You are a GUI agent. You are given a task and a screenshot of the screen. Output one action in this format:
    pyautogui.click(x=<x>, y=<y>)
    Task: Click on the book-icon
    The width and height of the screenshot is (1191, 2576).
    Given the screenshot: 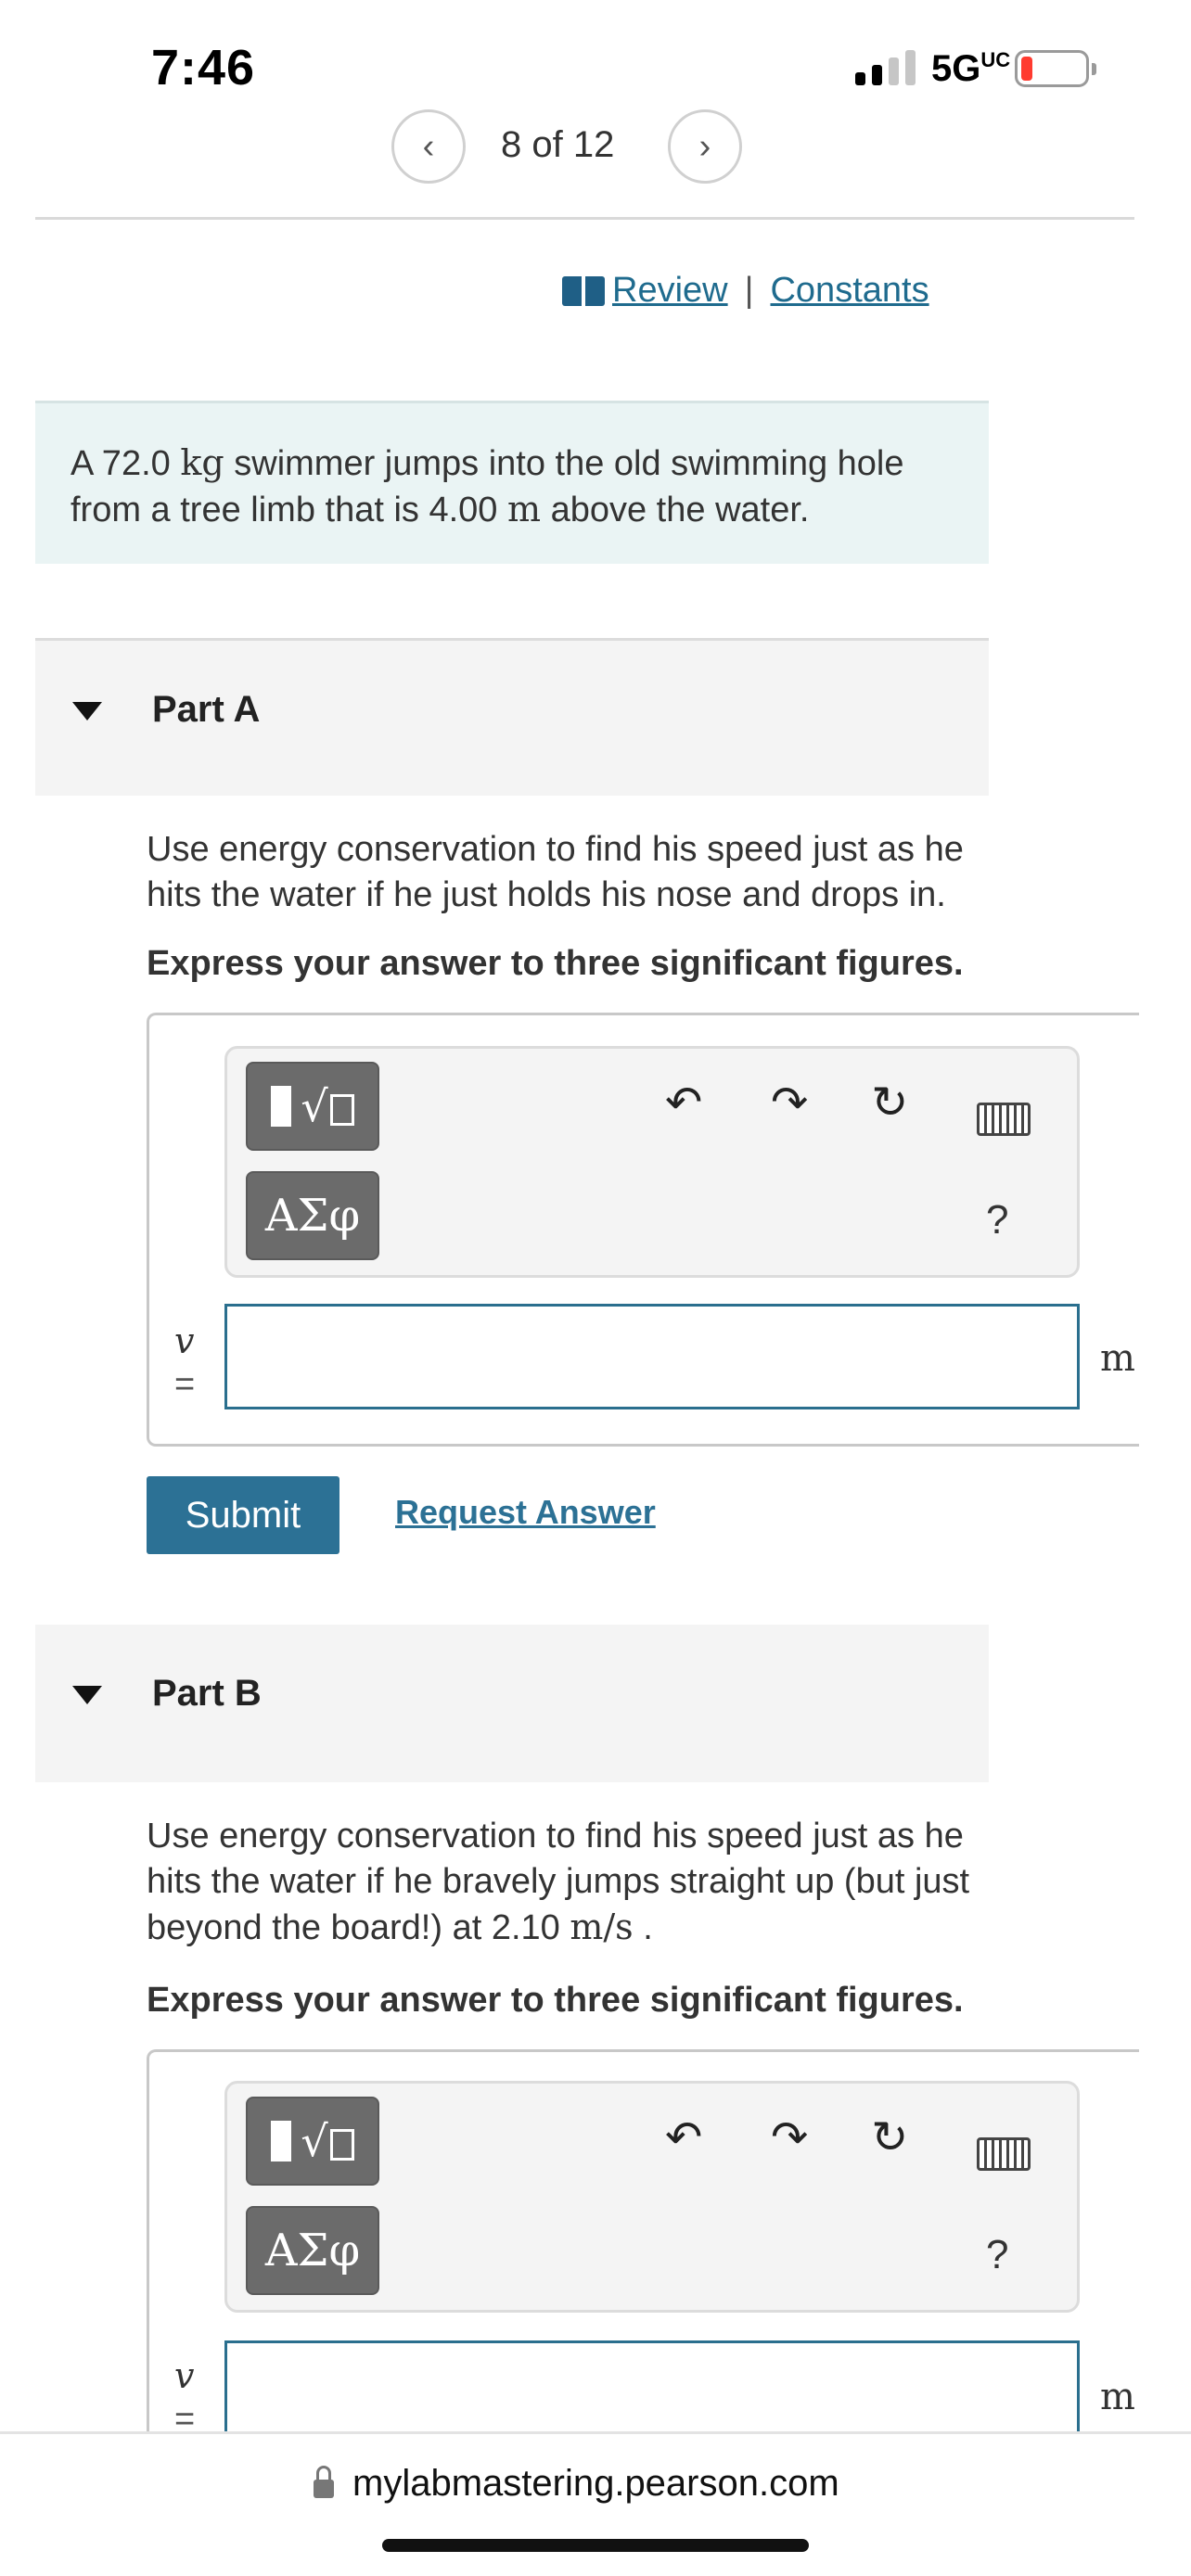 What is the action you would take?
    pyautogui.click(x=584, y=291)
    